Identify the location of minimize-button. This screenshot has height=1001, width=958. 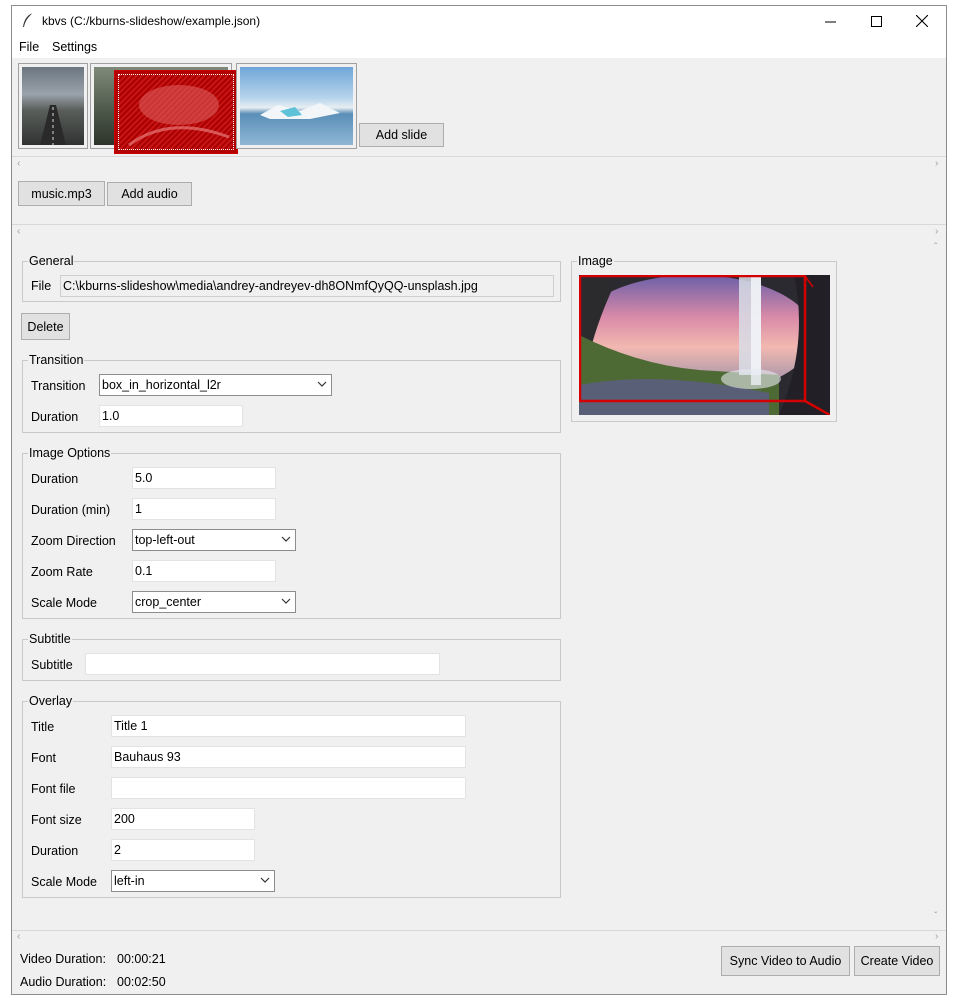
(830, 21).